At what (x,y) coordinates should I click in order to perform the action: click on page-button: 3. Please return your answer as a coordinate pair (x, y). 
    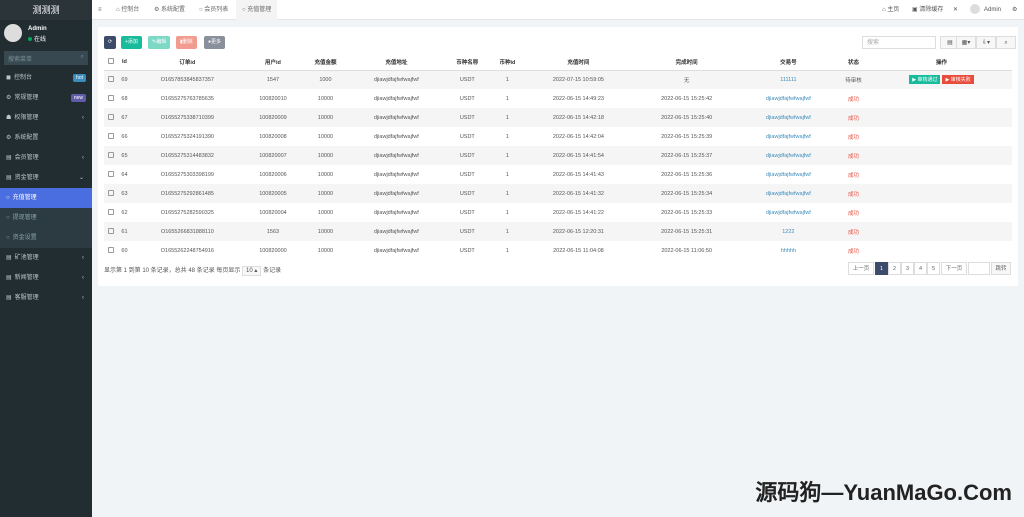
    Looking at the image, I should click on (907, 268).